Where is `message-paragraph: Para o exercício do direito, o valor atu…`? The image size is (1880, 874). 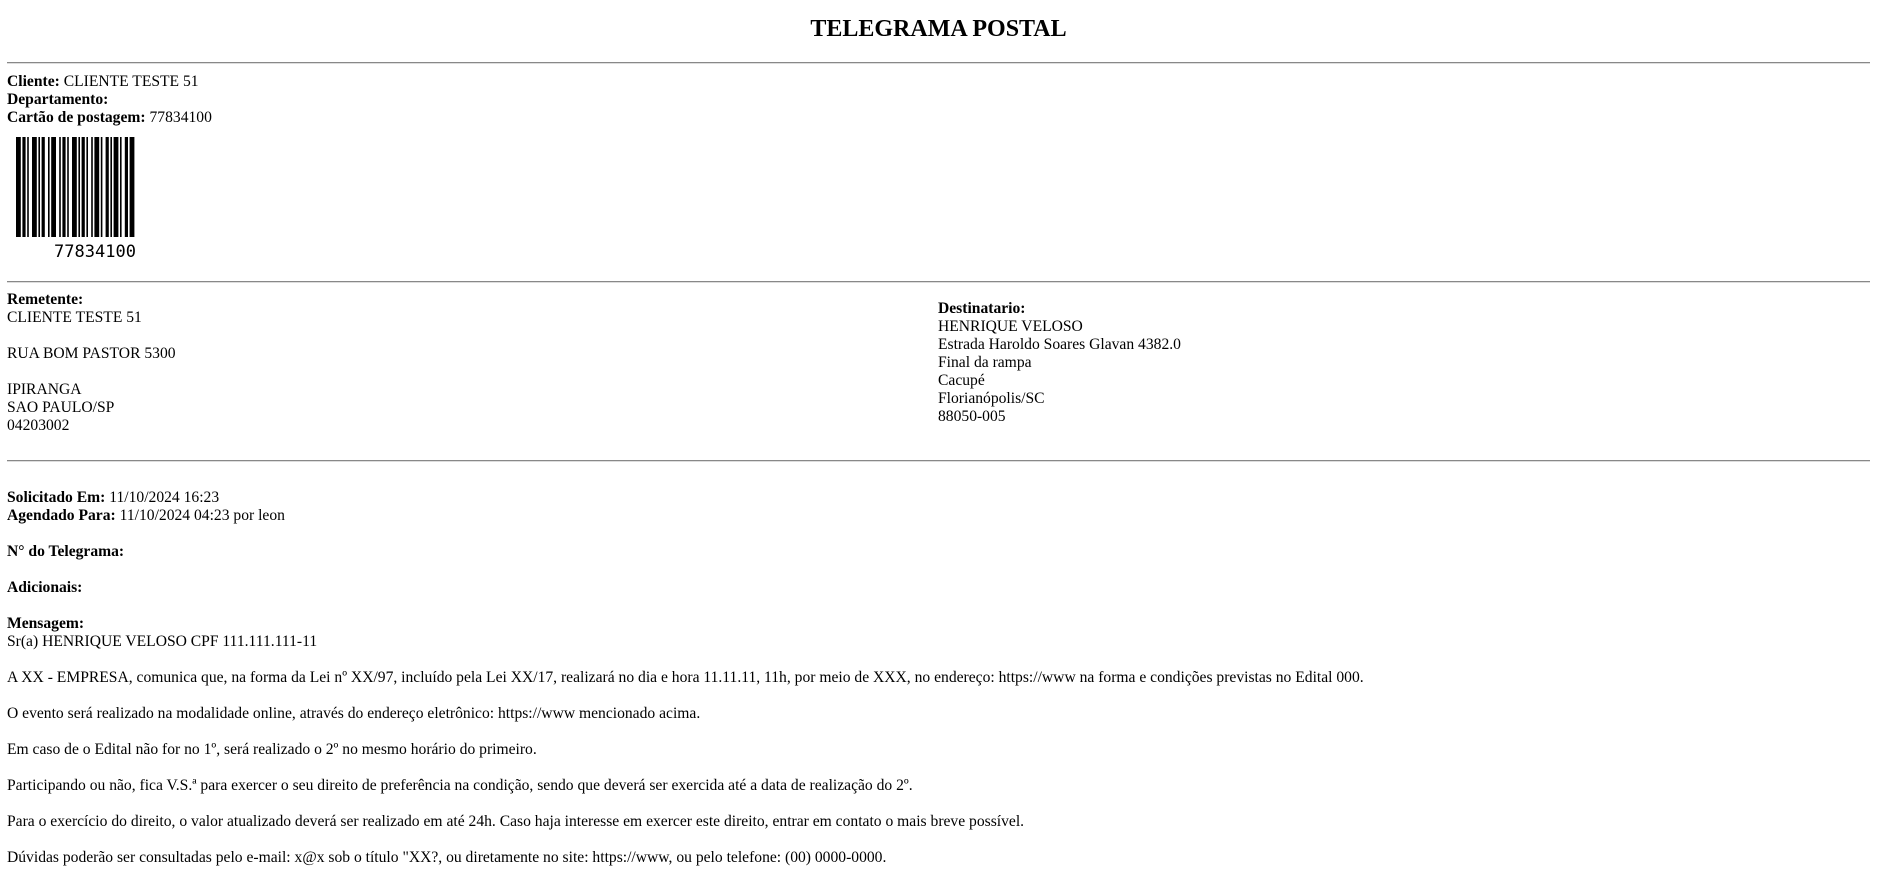 message-paragraph: Para o exercício do direito, o valor atu… is located at coordinates (516, 821).